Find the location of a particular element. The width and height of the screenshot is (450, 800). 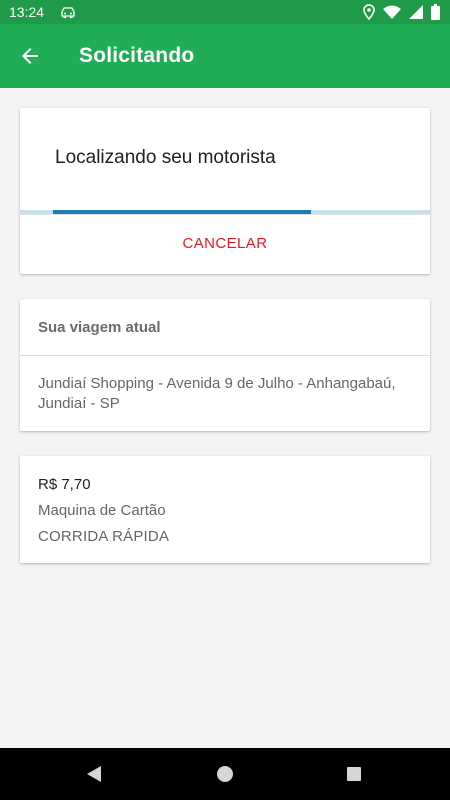

nav-back-icon is located at coordinates (94, 774).